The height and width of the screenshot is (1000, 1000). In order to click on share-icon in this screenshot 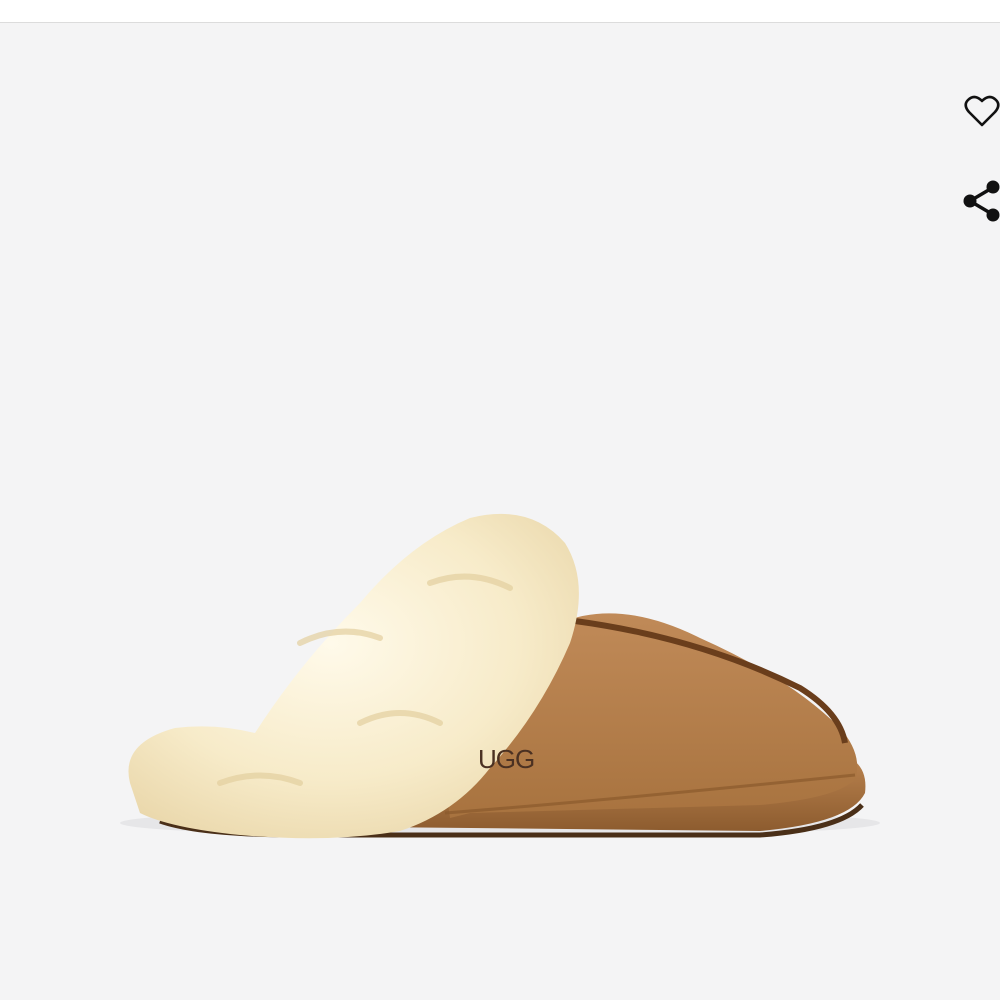, I will do `click(981, 201)`.